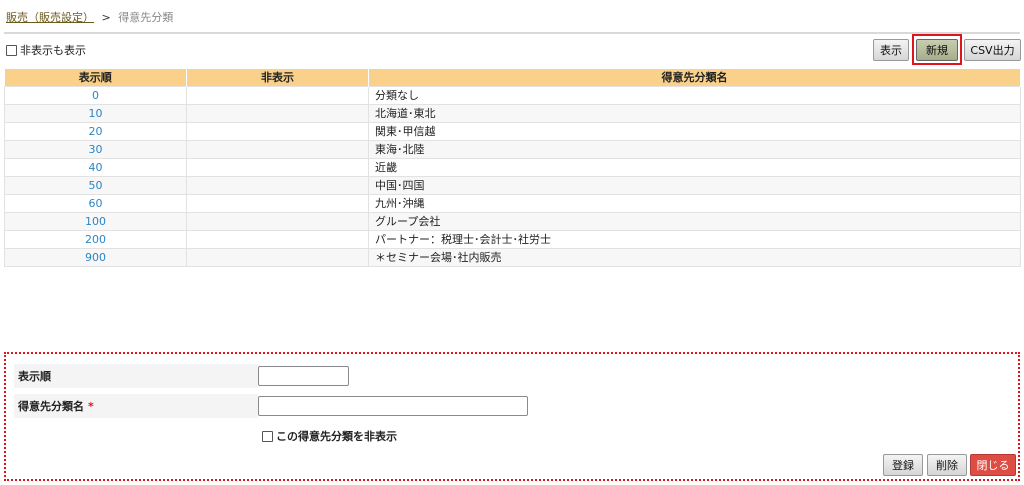 The width and height of the screenshot is (1024, 485). Describe the element at coordinates (694, 95) in the screenshot. I see `name-cell: 分類なし` at that location.